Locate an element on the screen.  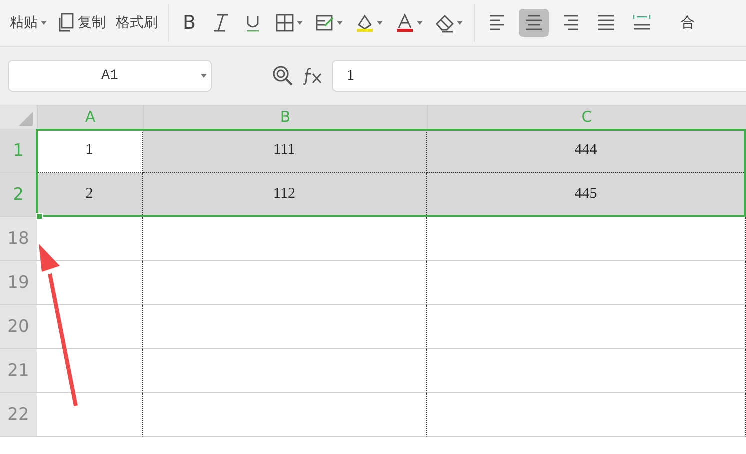
fill-color-icon is located at coordinates (365, 23).